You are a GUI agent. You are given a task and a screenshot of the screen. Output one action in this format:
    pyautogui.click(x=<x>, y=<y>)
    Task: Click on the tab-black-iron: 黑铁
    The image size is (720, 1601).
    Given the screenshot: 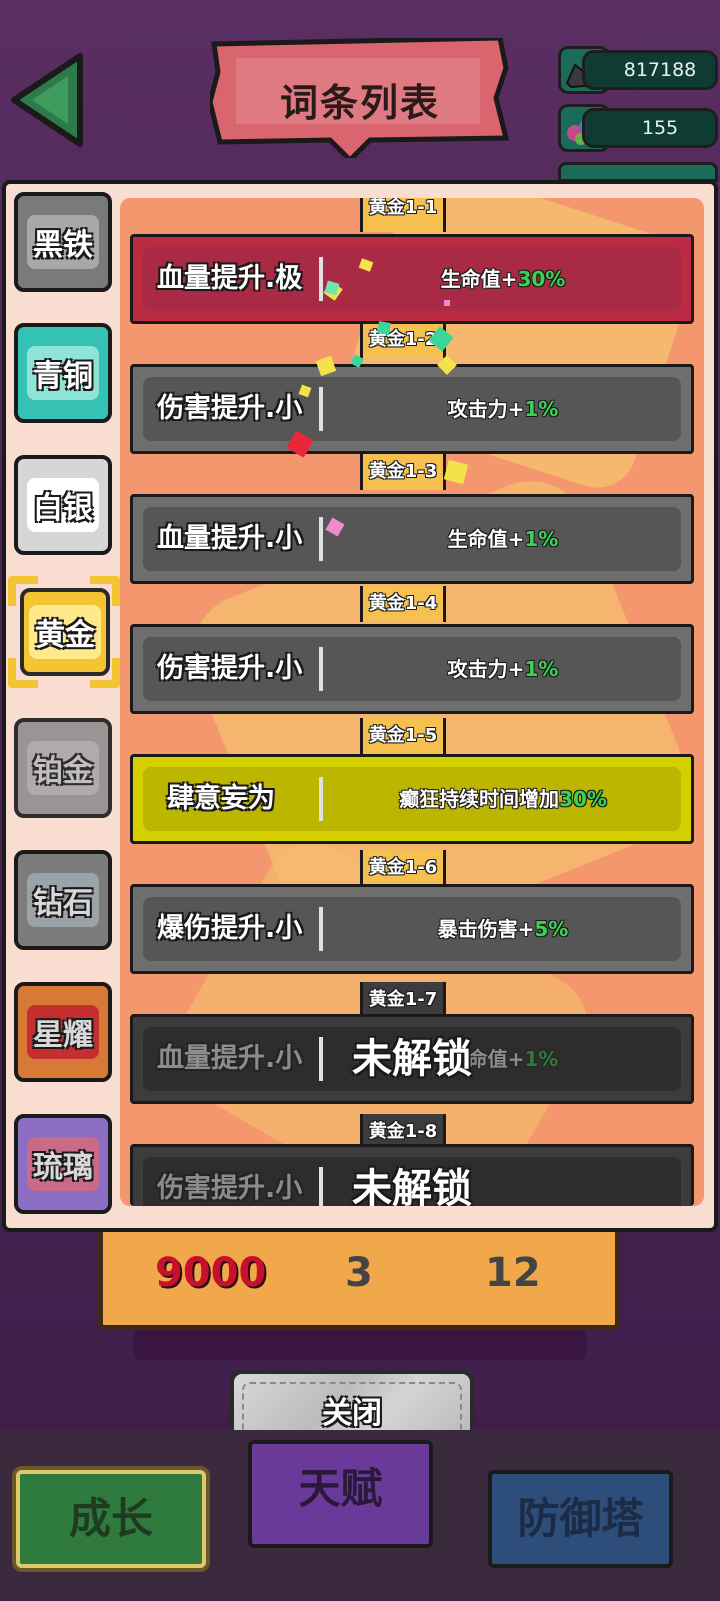 What is the action you would take?
    pyautogui.click(x=63, y=242)
    